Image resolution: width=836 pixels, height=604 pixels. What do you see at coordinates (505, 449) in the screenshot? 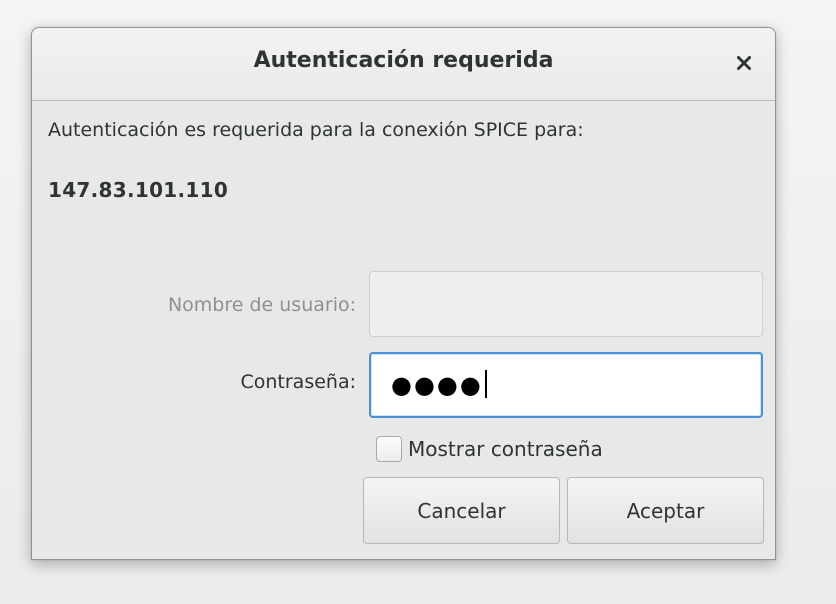
I see `show-password-label: Mostrar contraseña` at bounding box center [505, 449].